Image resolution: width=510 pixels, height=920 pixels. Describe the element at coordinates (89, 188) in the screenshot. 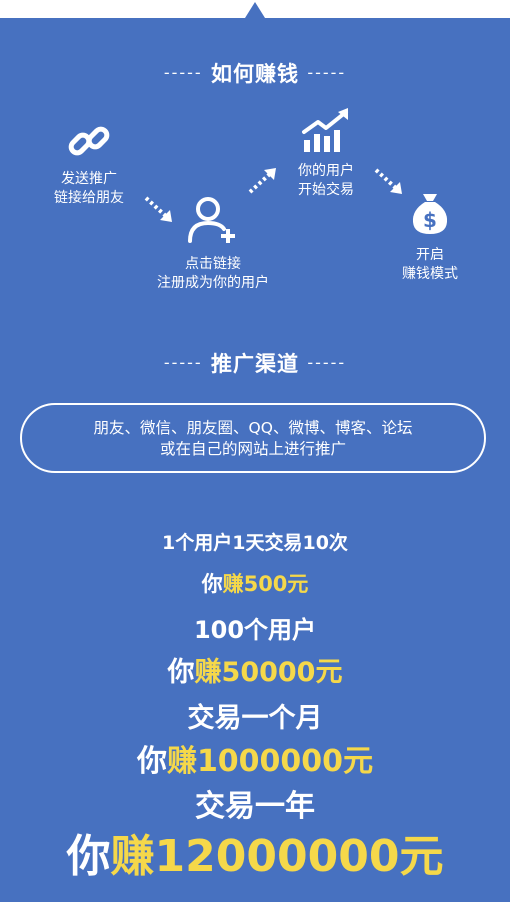

I see `step-send-link: 发送推广 链接给朋友` at that location.